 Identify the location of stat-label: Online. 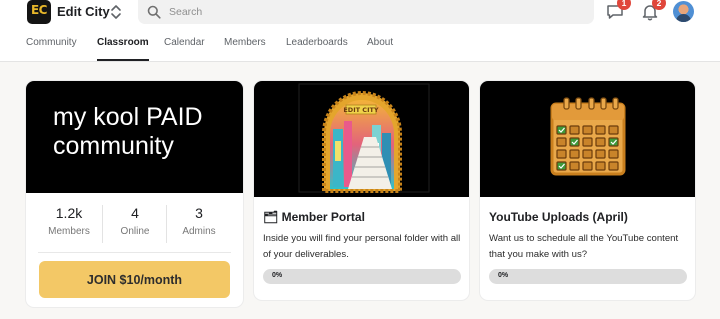
(135, 231).